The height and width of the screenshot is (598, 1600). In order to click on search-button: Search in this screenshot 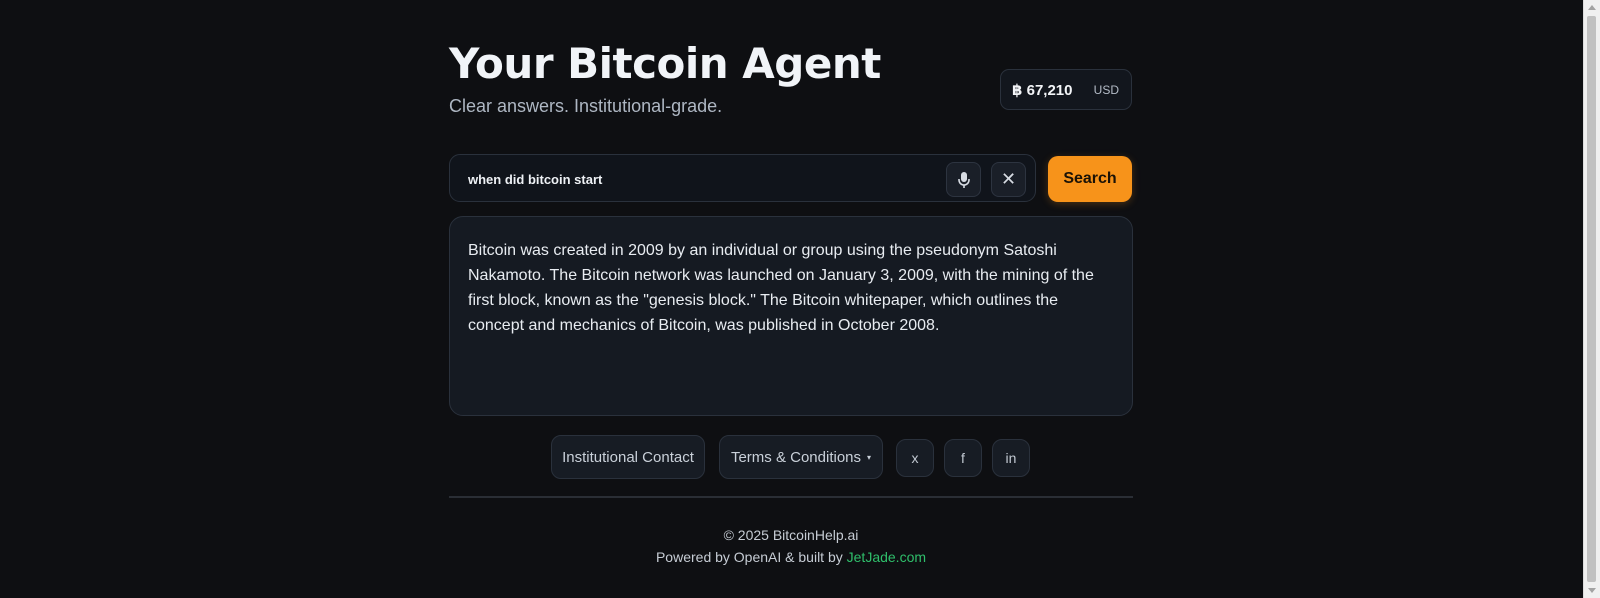, I will do `click(1090, 179)`.